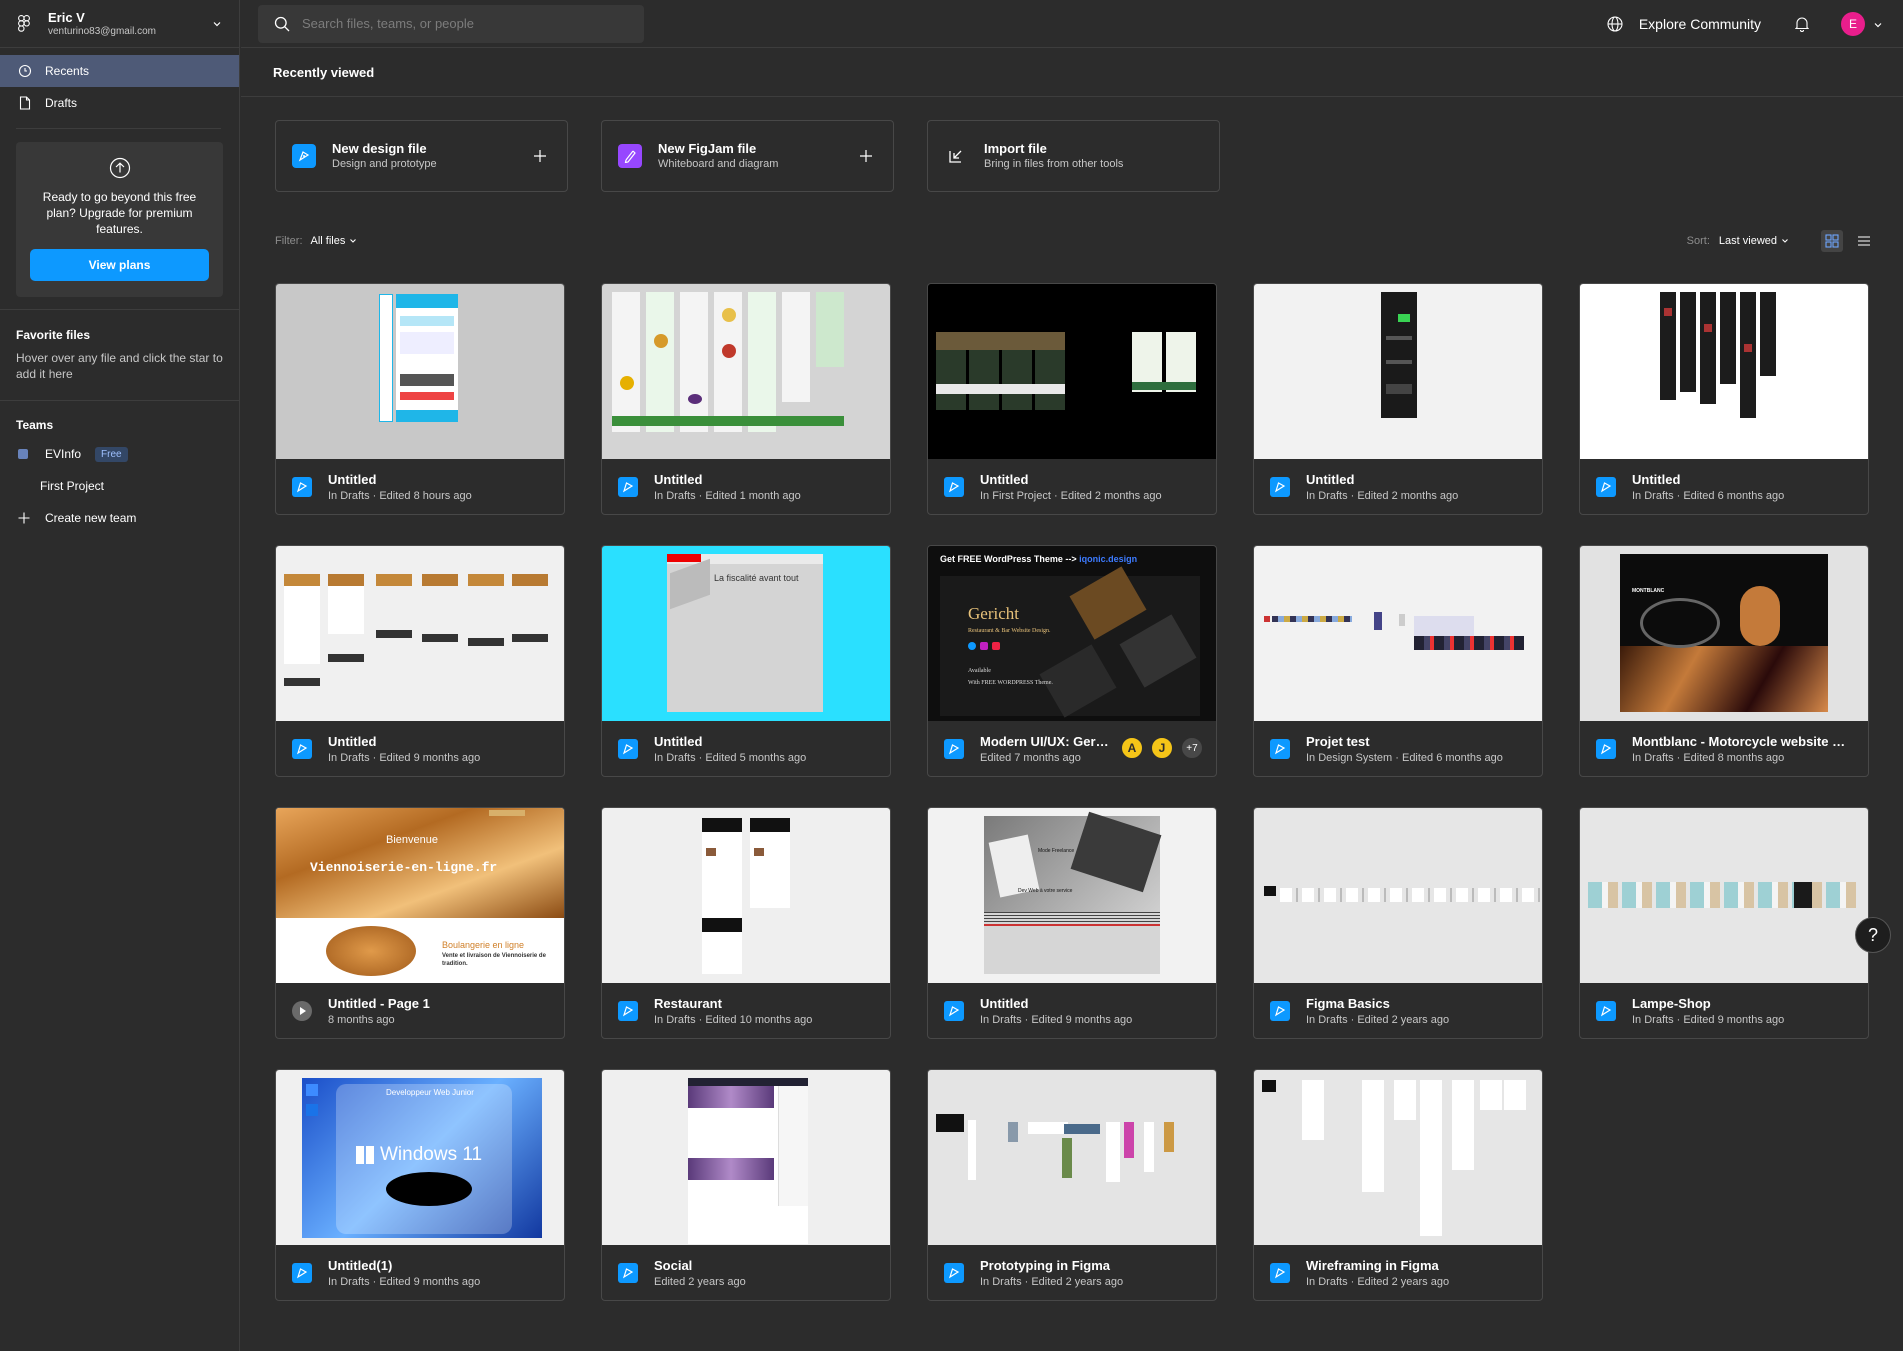 The height and width of the screenshot is (1351, 1903). Describe the element at coordinates (420, 399) in the screenshot. I see `file-card: Untitled In Drafts · Edited 8 hours ago` at that location.